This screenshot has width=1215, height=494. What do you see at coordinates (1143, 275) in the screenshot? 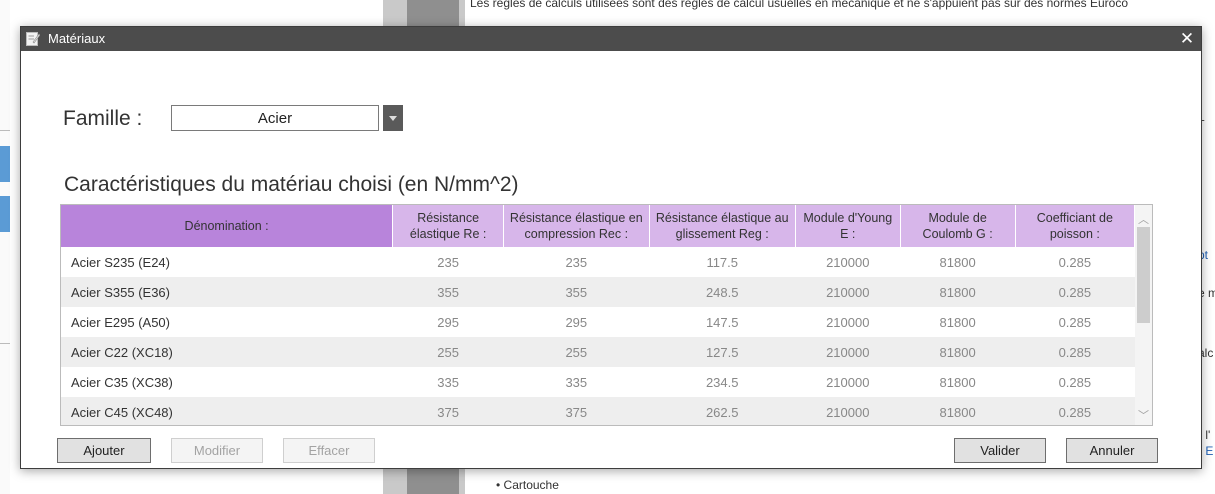
I see `scrollbar-thumb` at bounding box center [1143, 275].